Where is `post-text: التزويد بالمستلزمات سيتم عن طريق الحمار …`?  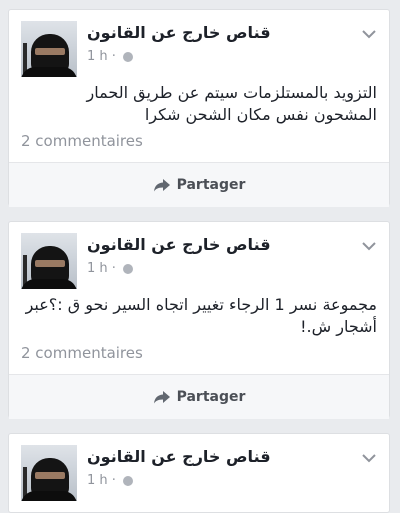 post-text: التزويد بالمستلزمات سيتم عن طريق الحمار … is located at coordinates (231, 103).